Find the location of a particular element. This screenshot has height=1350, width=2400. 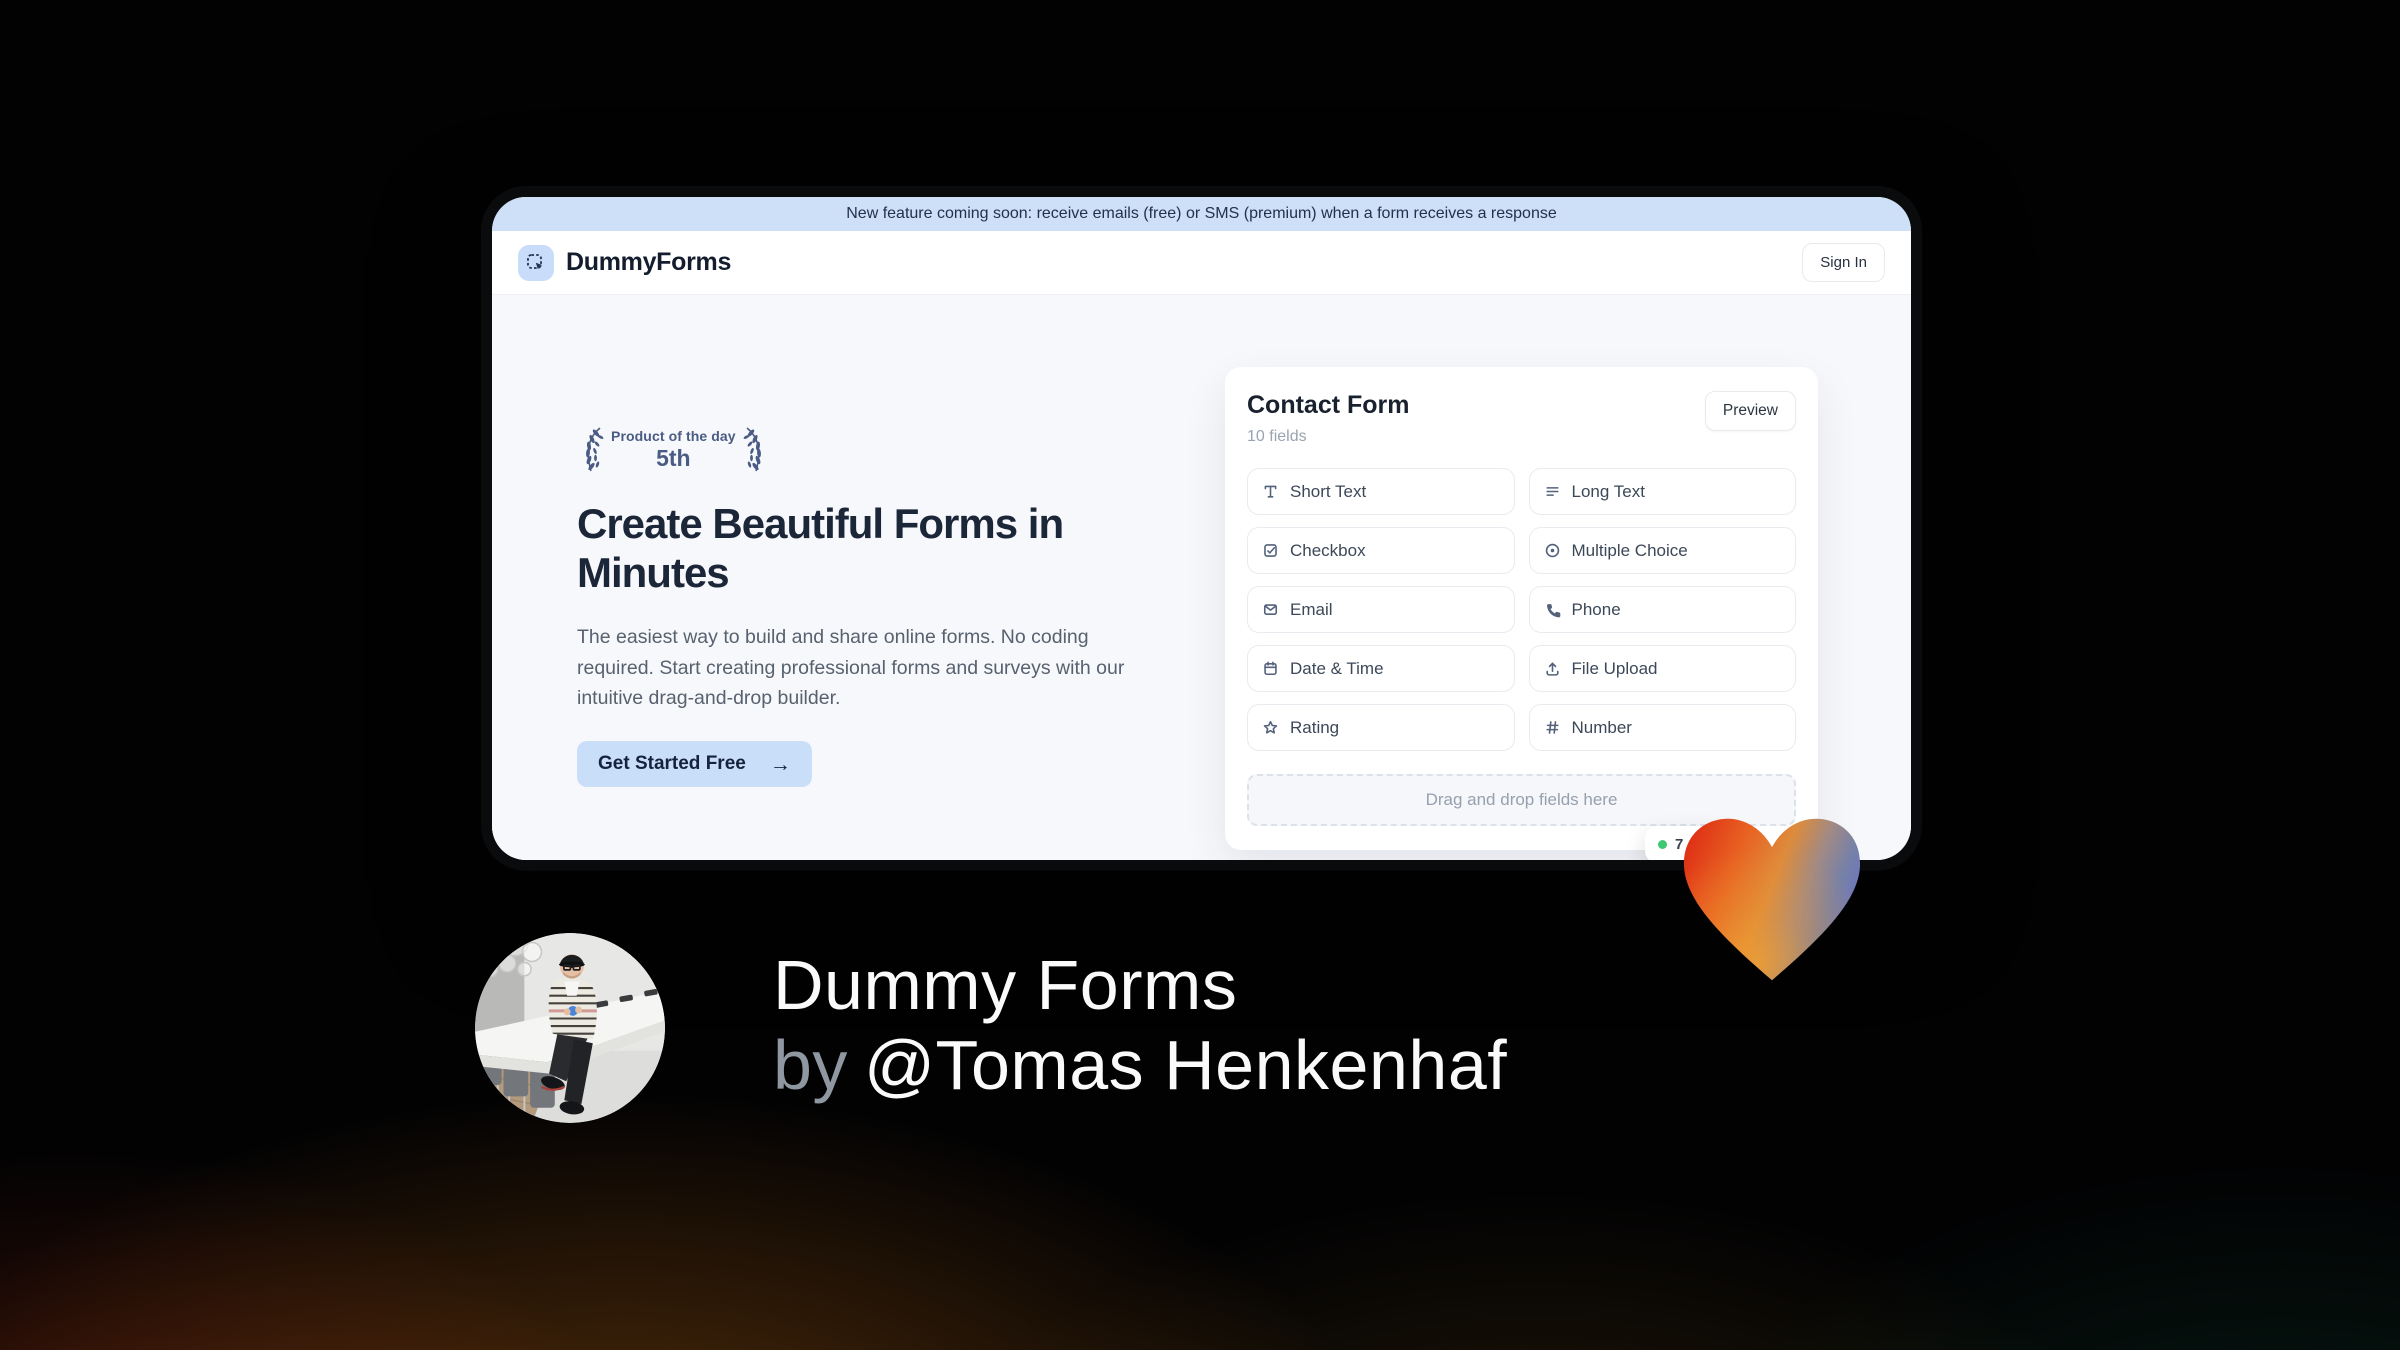

caption-product: Dummy Forms is located at coordinates (1005, 985).